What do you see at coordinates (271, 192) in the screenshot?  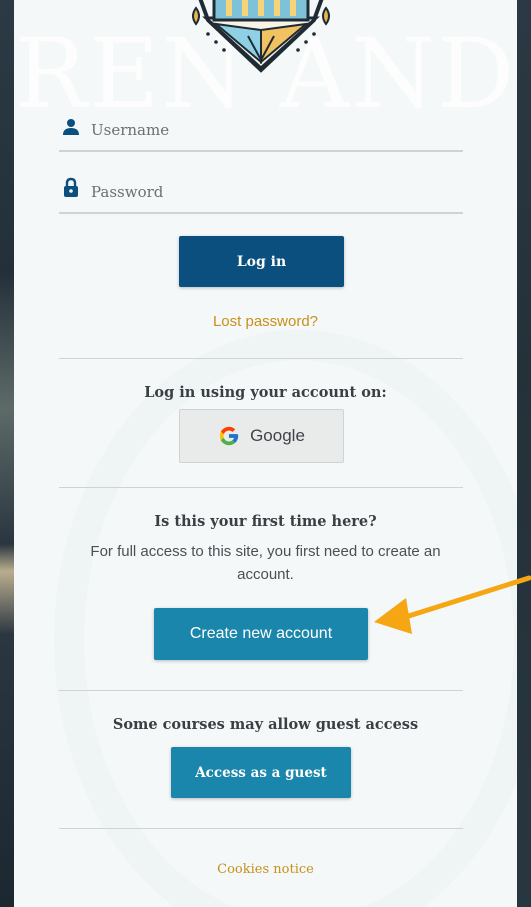 I see `password-input` at bounding box center [271, 192].